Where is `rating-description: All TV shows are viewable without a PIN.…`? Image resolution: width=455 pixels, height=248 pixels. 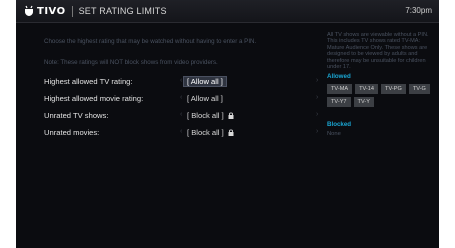 rating-description: All TV shows are viewable without a PIN.… is located at coordinates (378, 51).